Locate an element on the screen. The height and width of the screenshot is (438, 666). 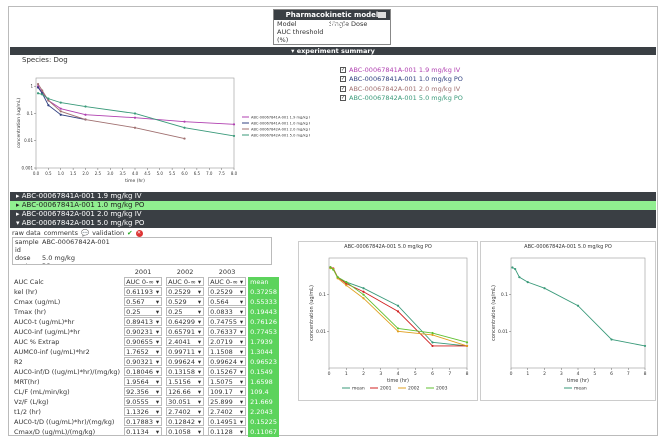
value-select: 2.0719 ▾ is located at coordinates (227, 341).